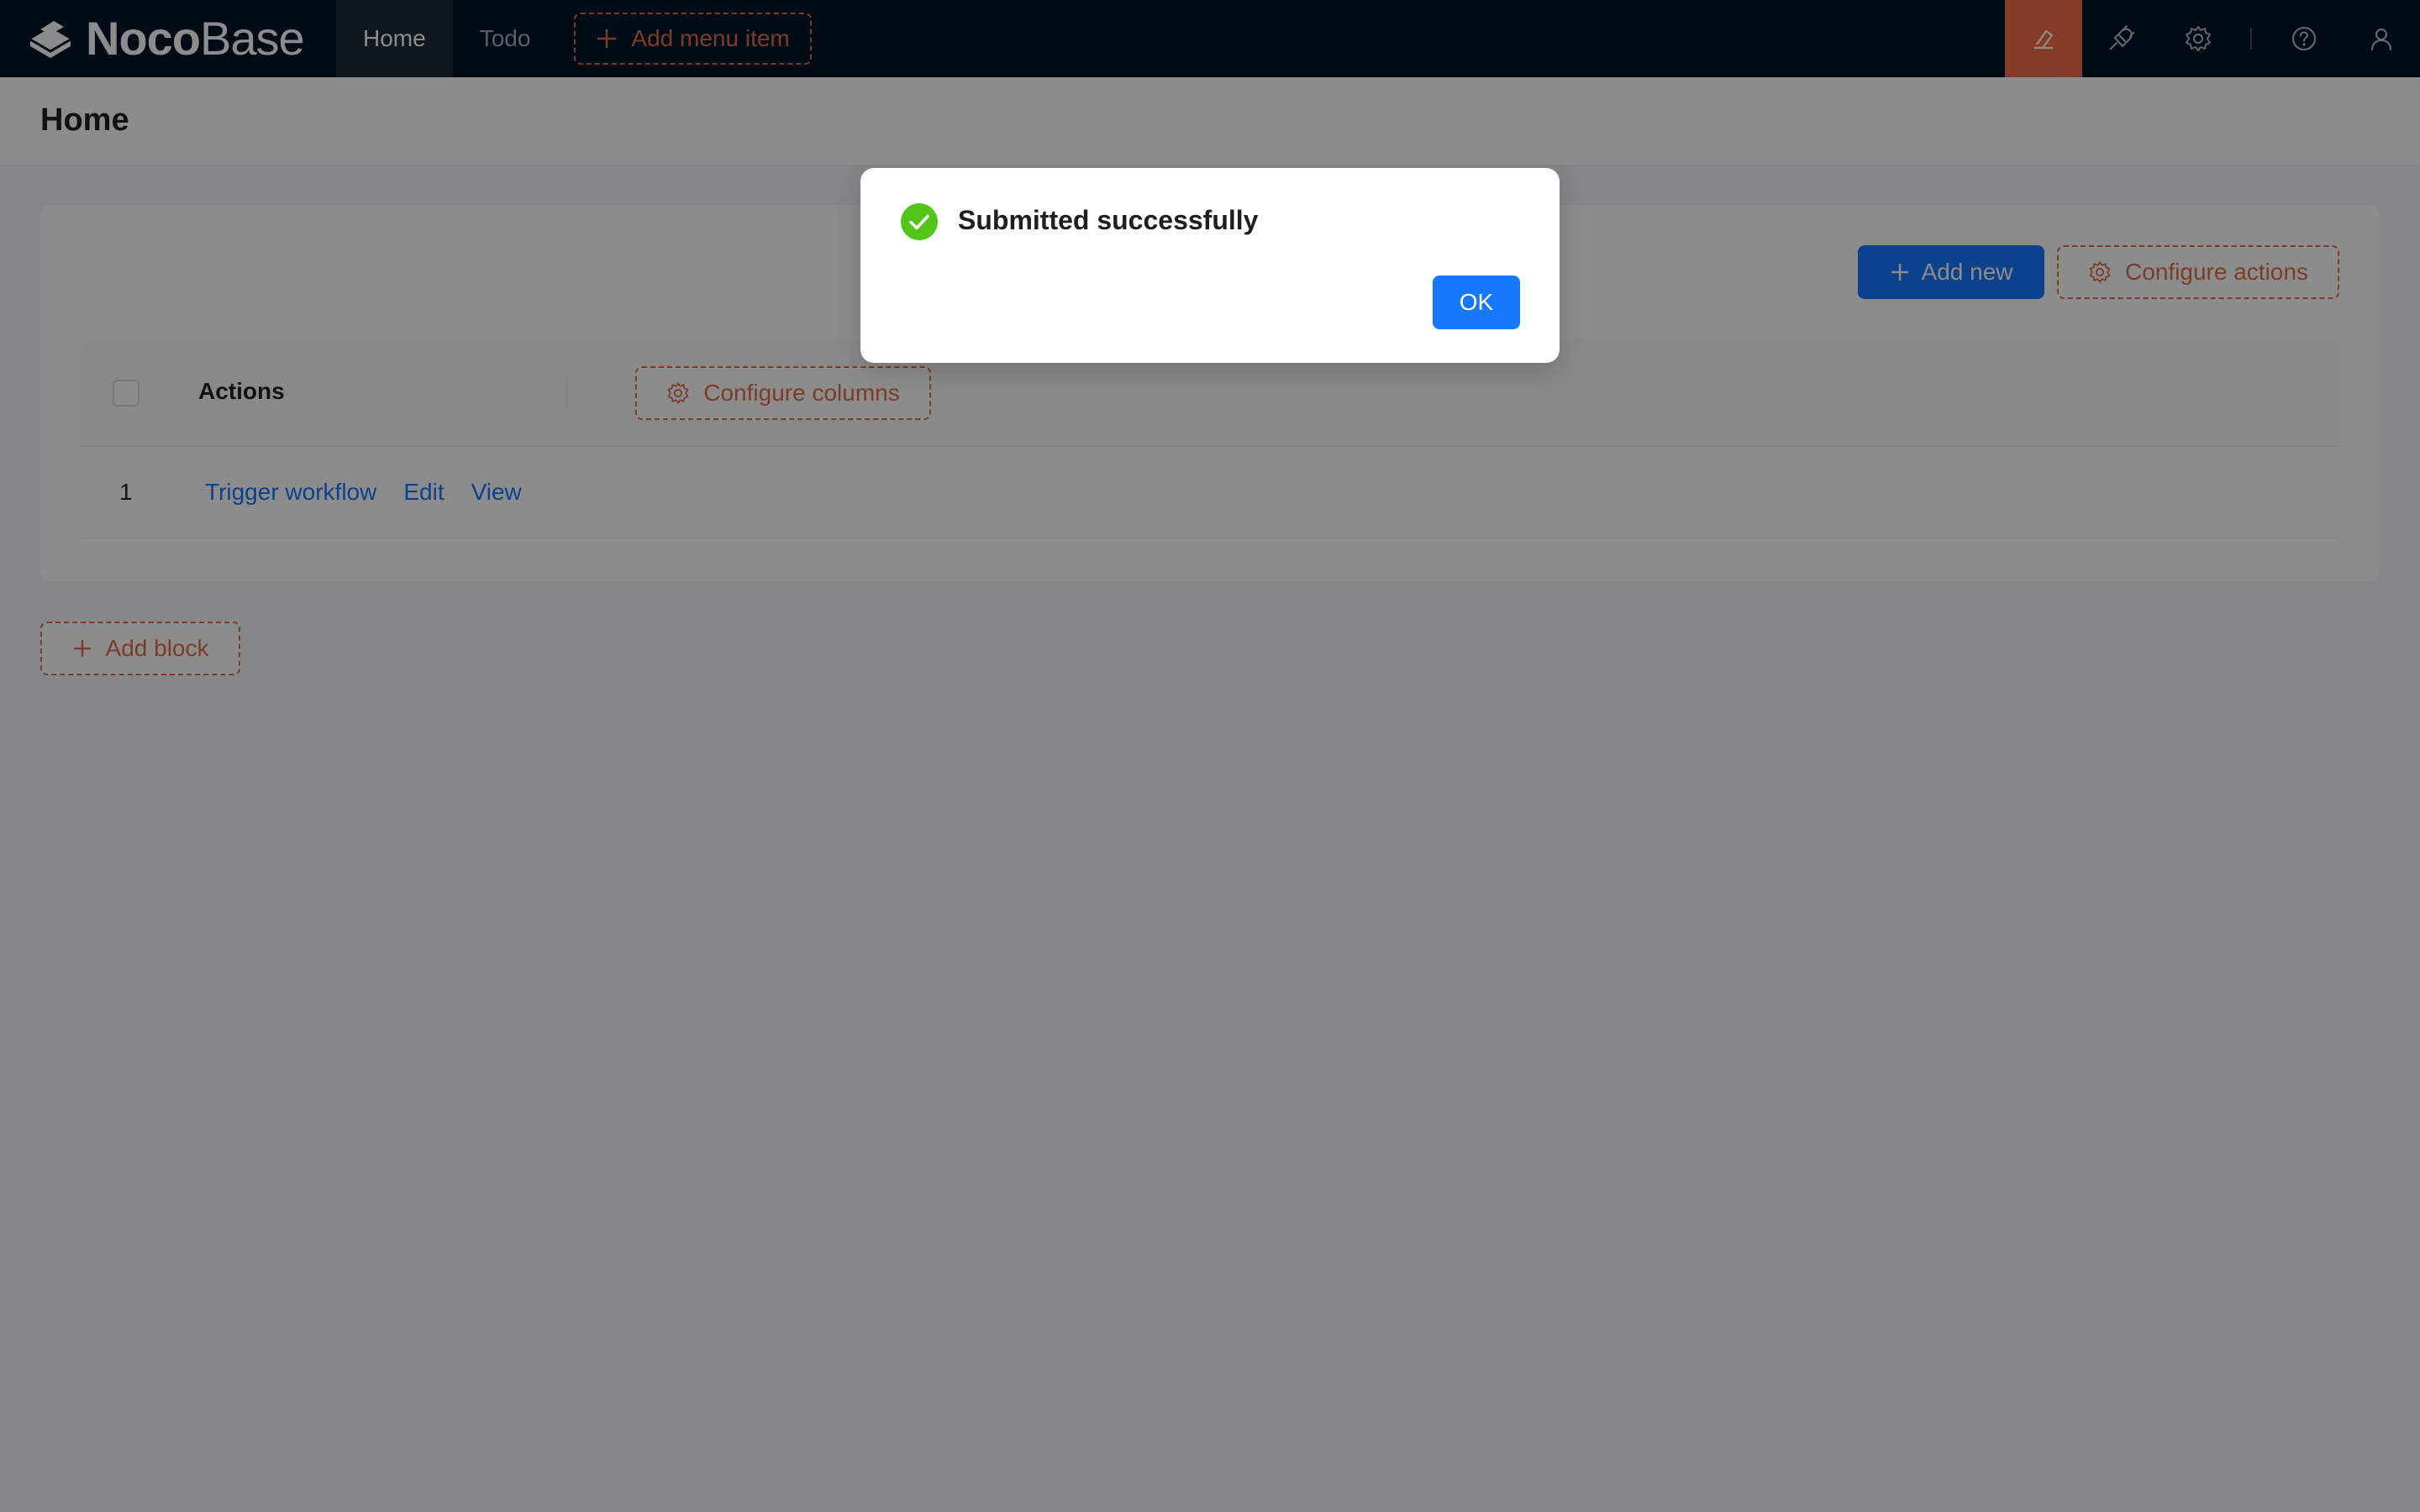  I want to click on ok-button: OK, so click(1476, 302).